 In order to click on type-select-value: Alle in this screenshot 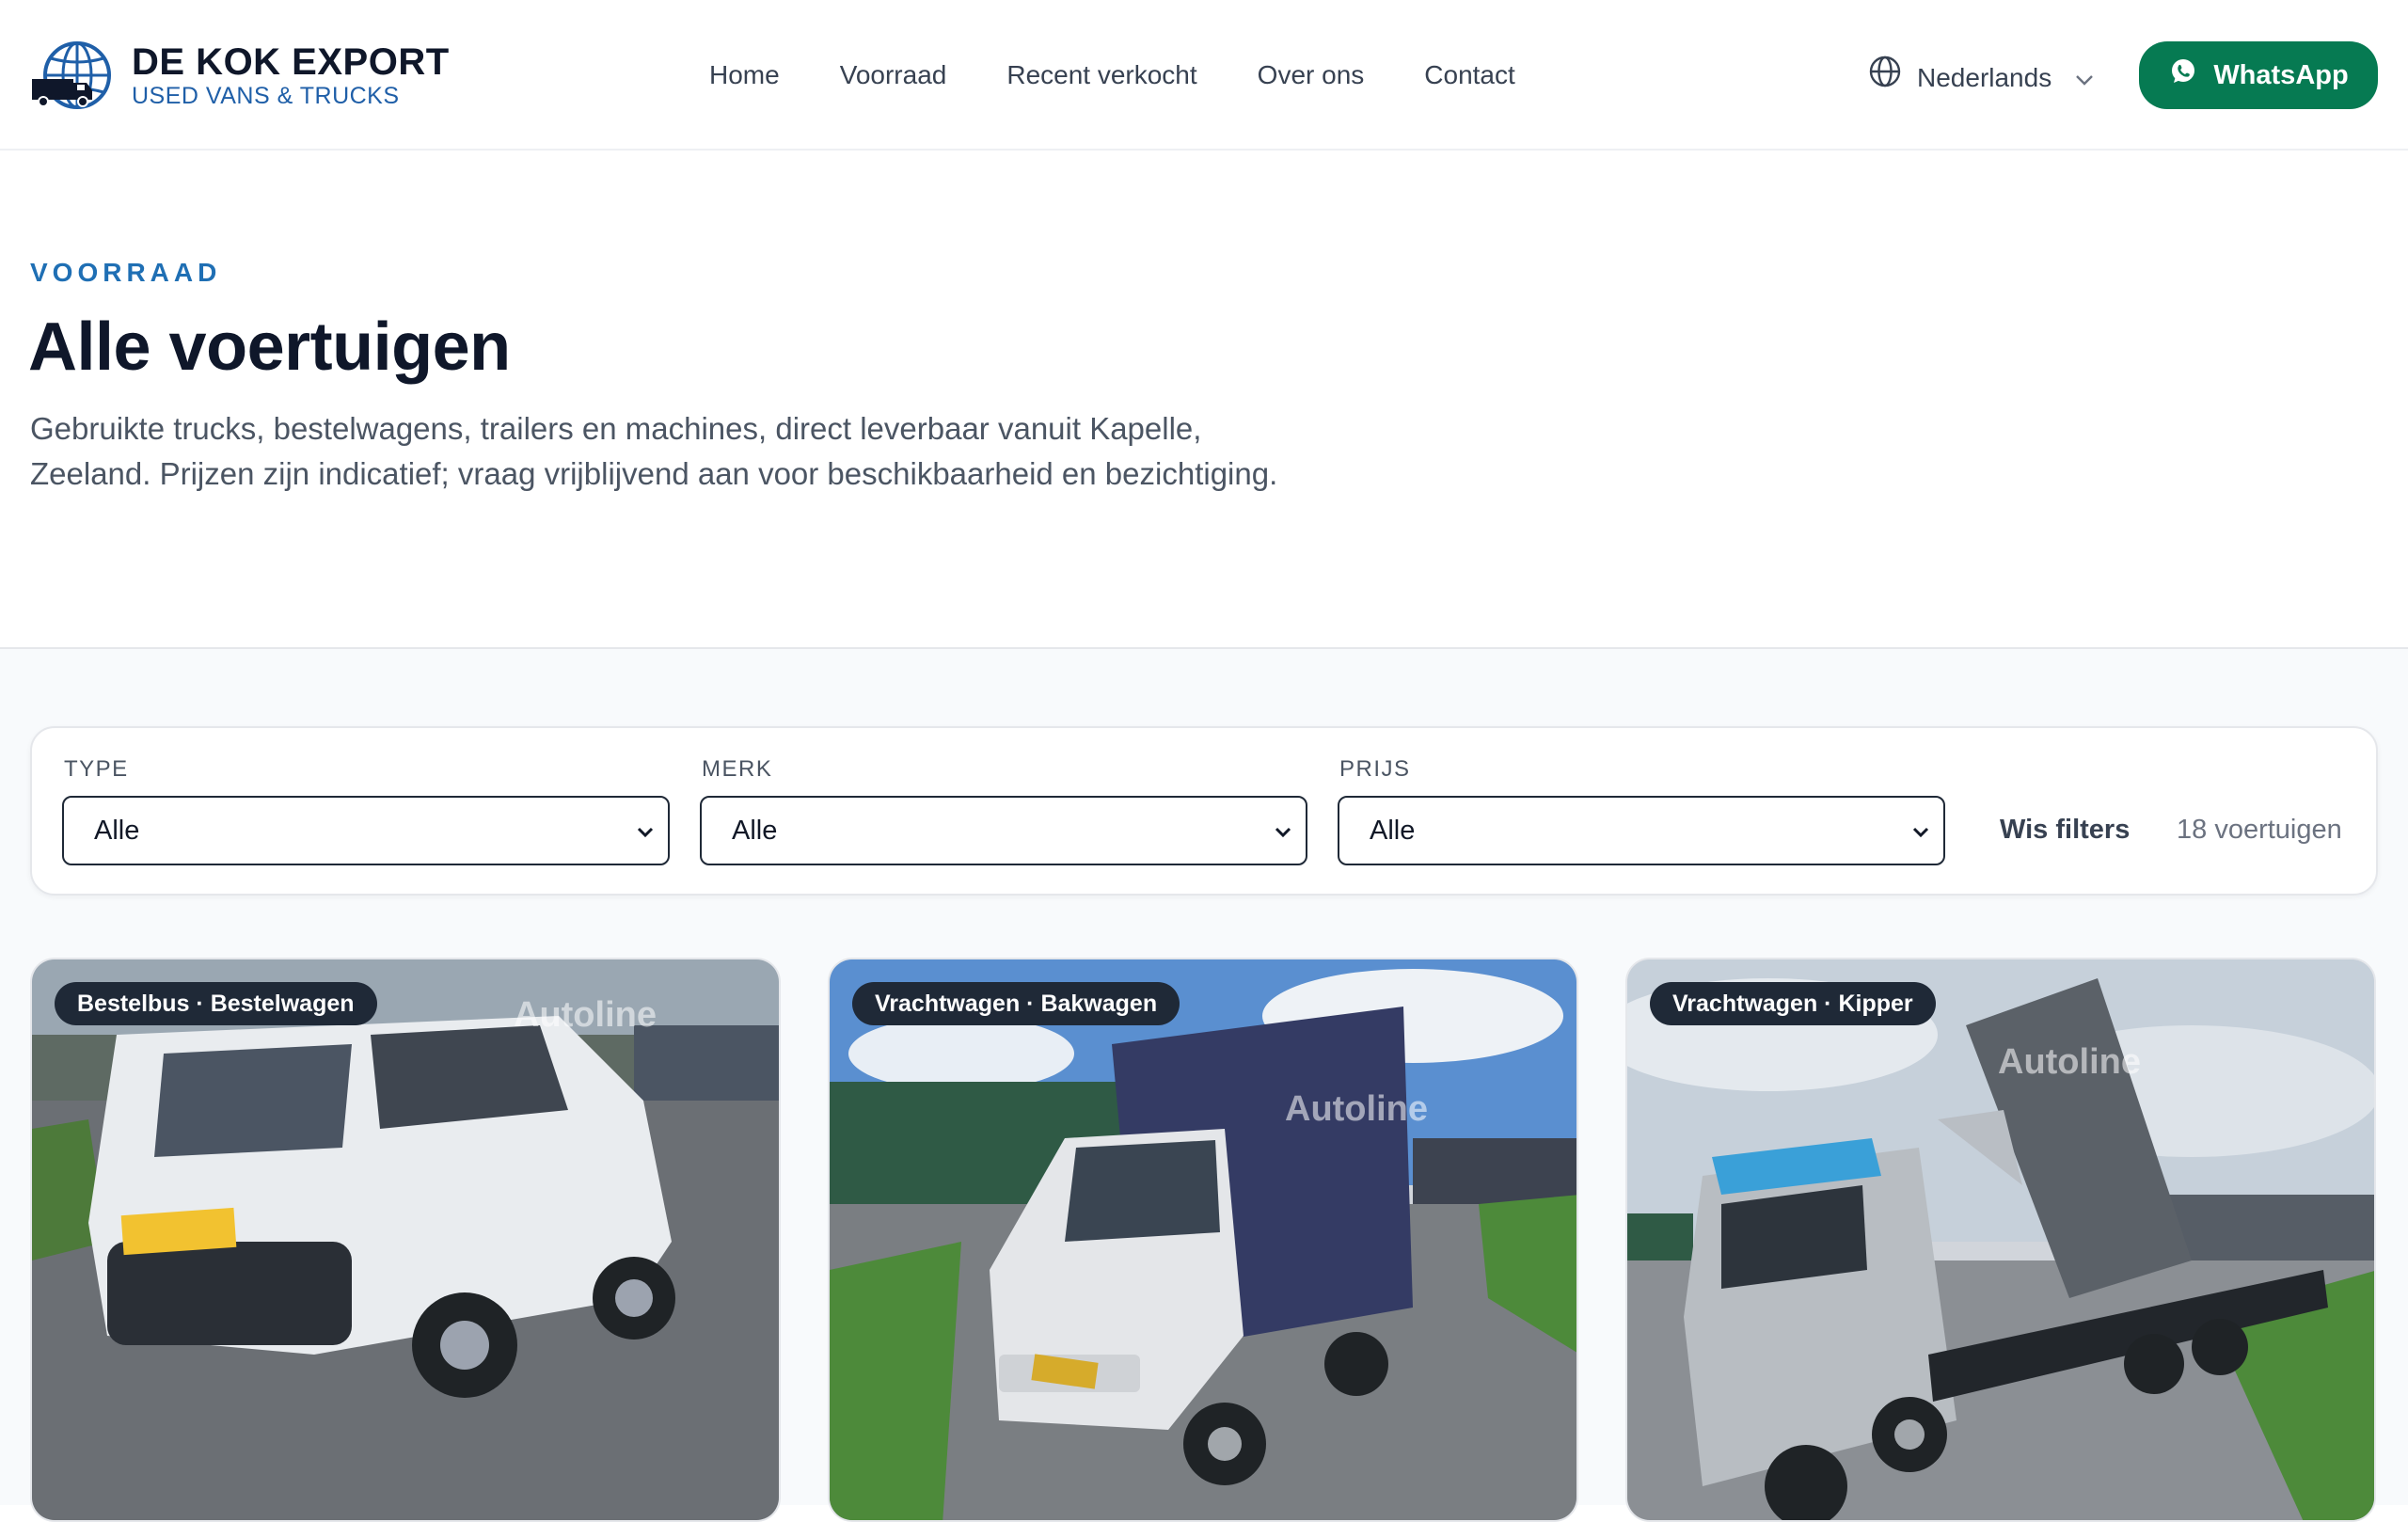, I will do `click(117, 831)`.